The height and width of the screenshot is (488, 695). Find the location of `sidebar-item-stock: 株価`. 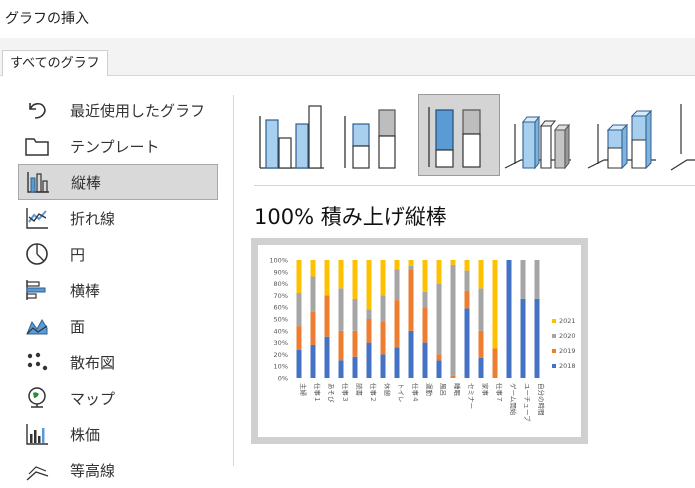

sidebar-item-stock: 株価 is located at coordinates (118, 434).